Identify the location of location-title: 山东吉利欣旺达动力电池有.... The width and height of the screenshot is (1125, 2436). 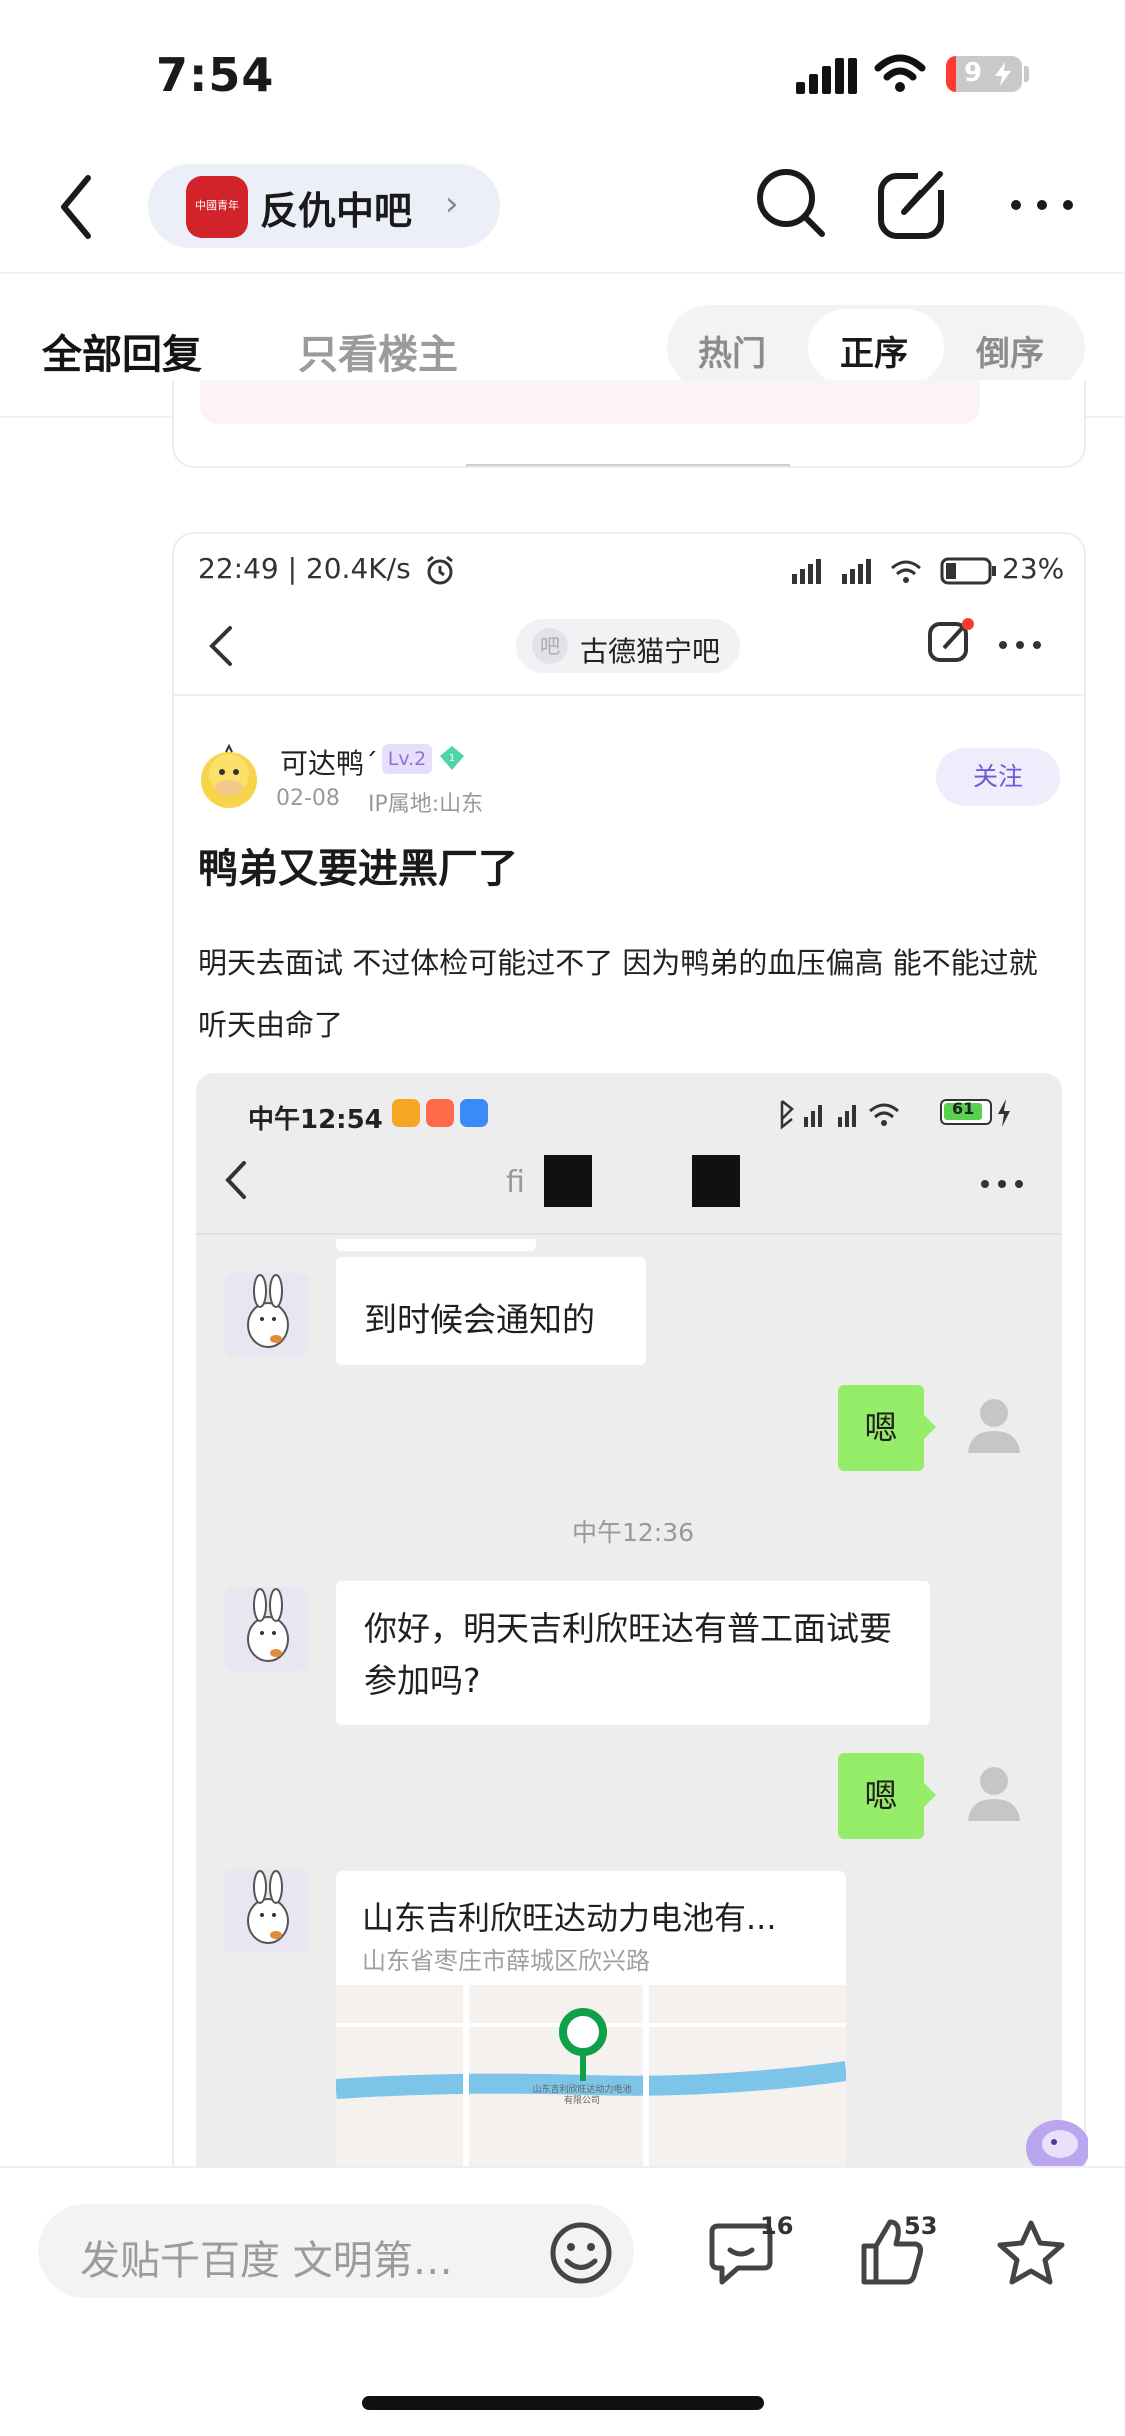
(569, 1918).